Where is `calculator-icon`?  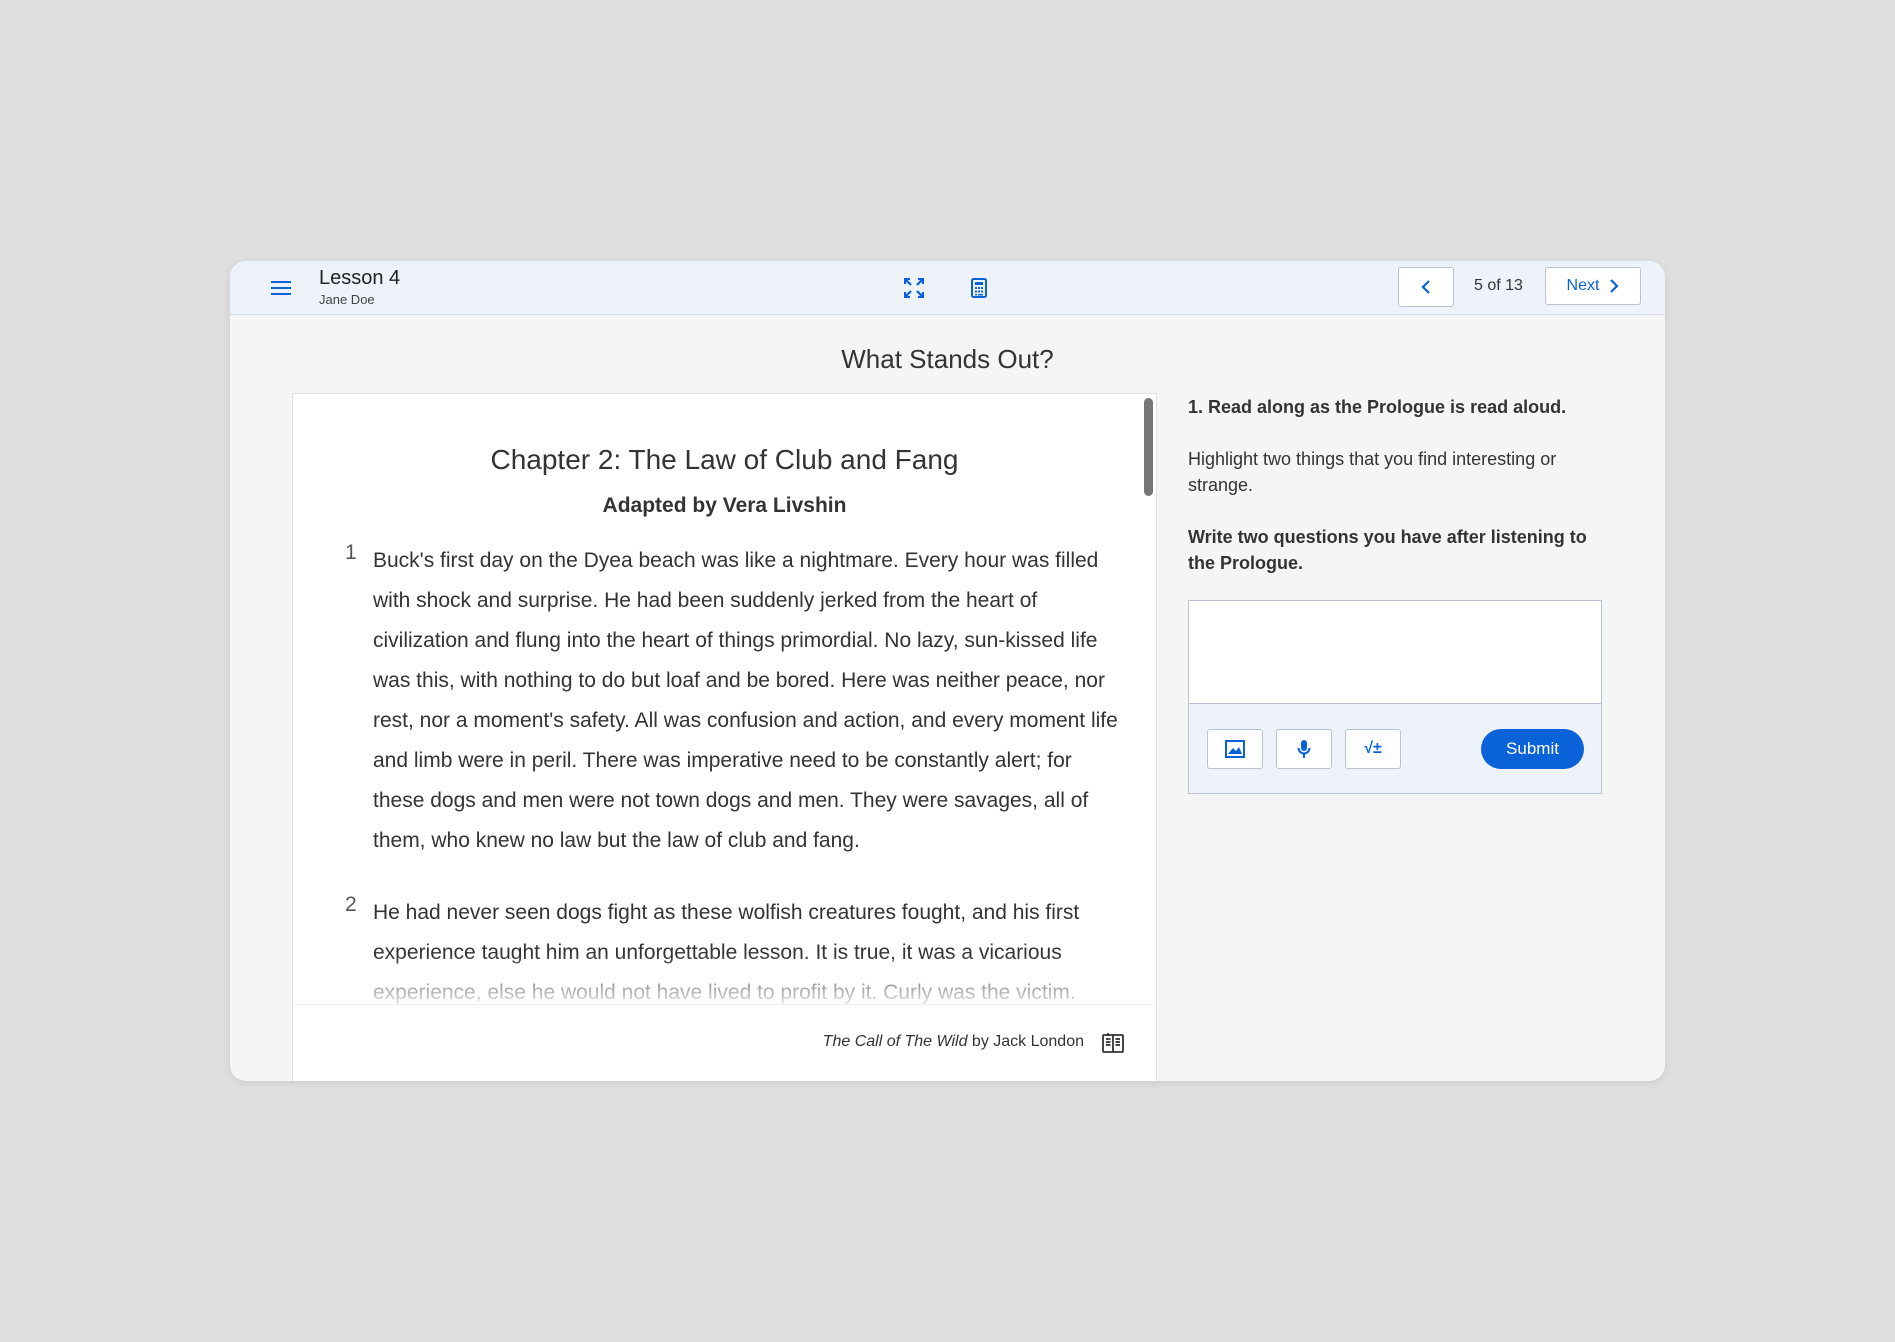
calculator-icon is located at coordinates (979, 288).